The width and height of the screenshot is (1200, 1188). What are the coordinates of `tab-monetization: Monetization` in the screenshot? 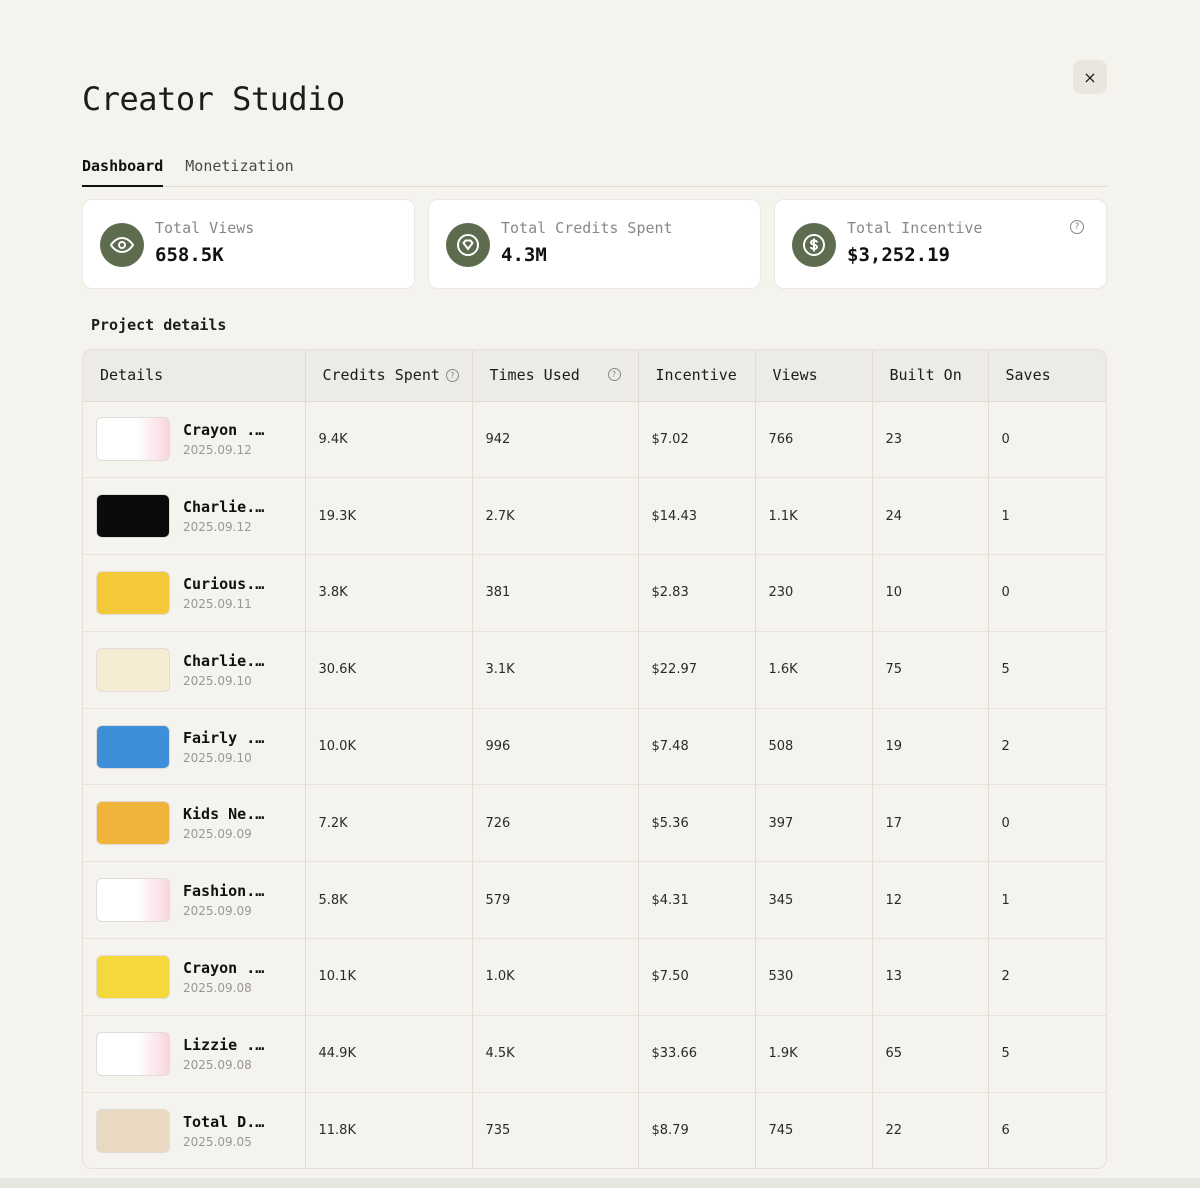 It's located at (239, 171).